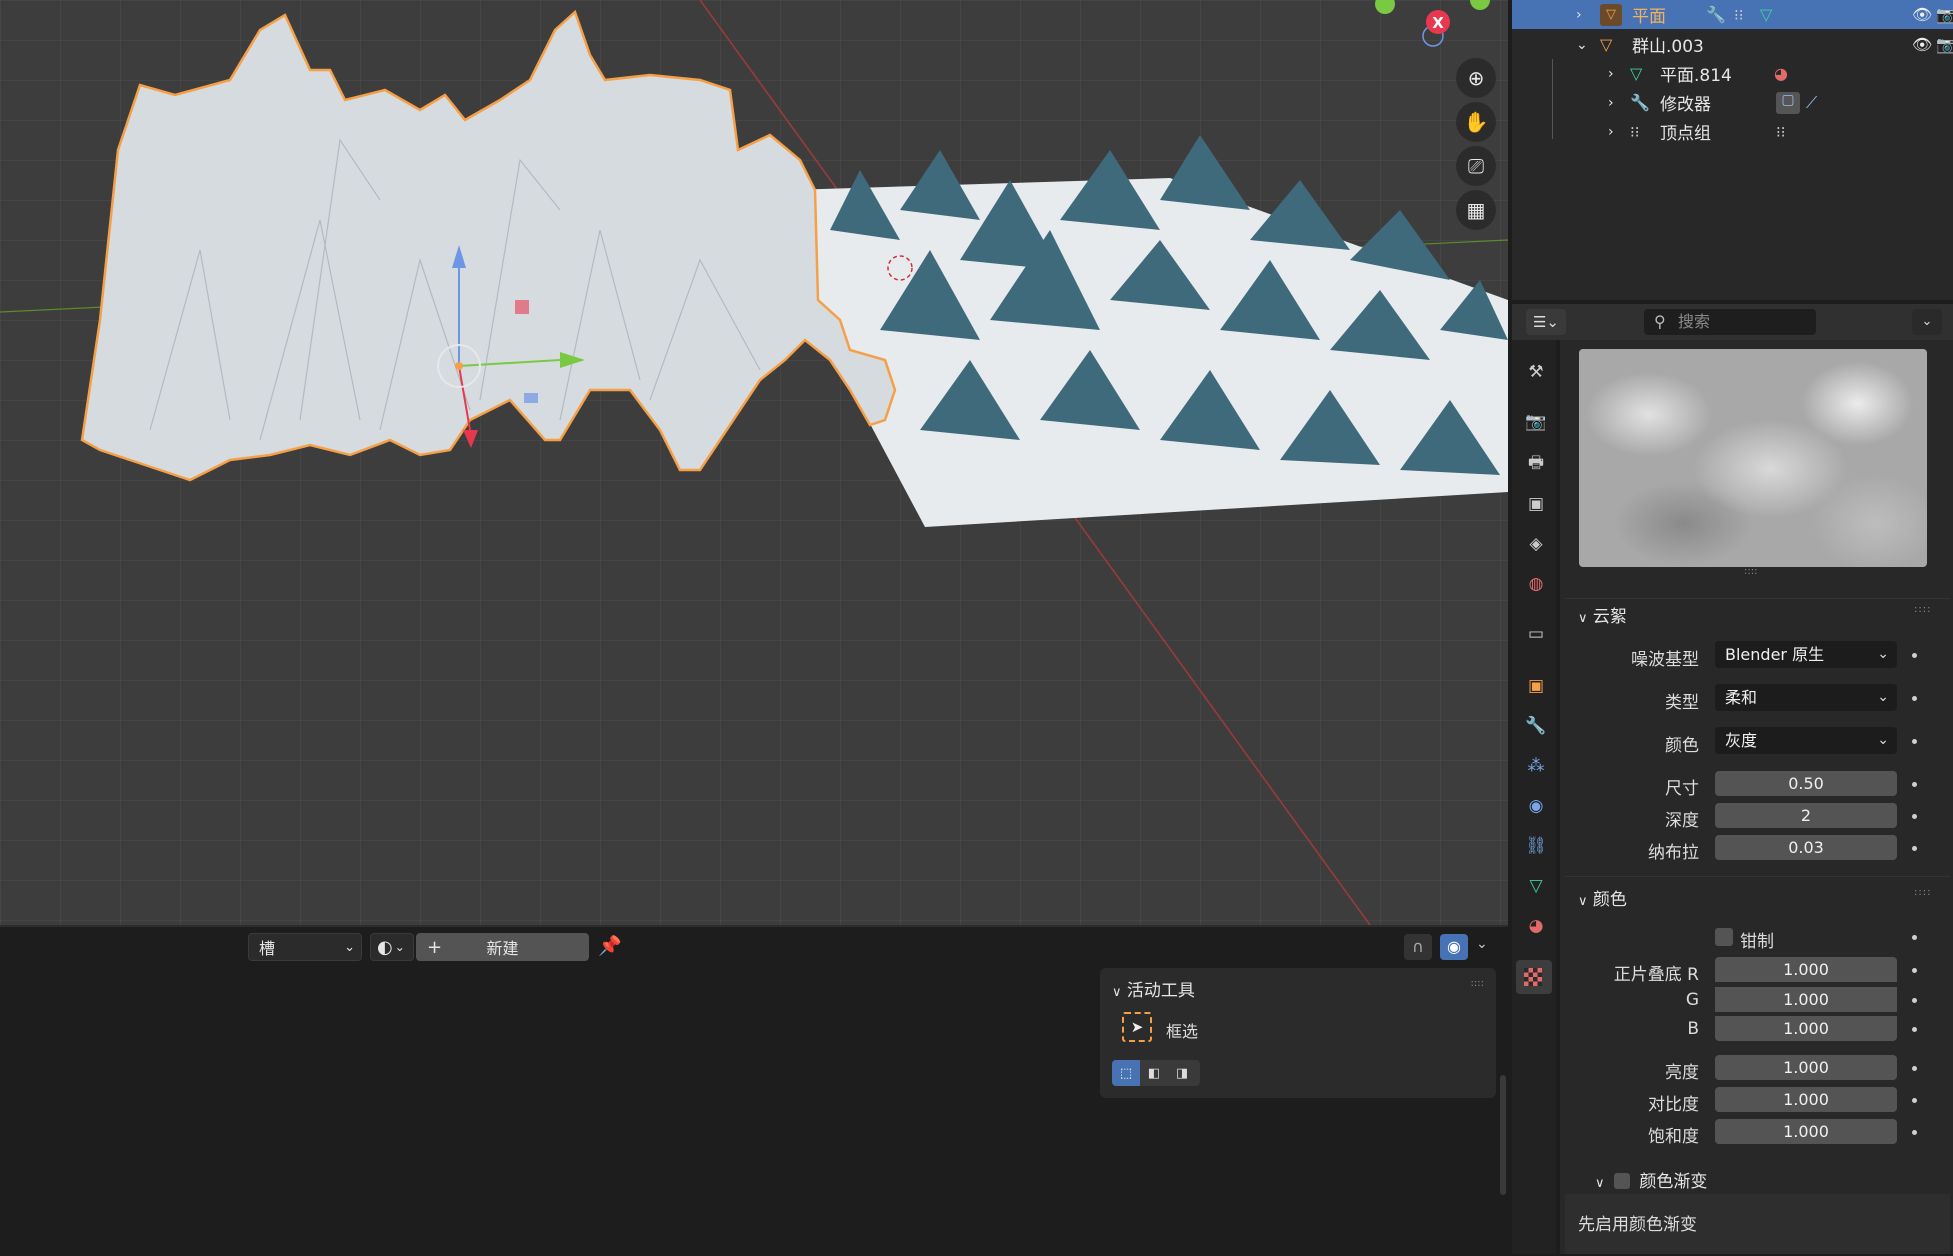 Image resolution: width=1953 pixels, height=1256 pixels. I want to click on color-mode-value: 灰度, so click(1741, 740).